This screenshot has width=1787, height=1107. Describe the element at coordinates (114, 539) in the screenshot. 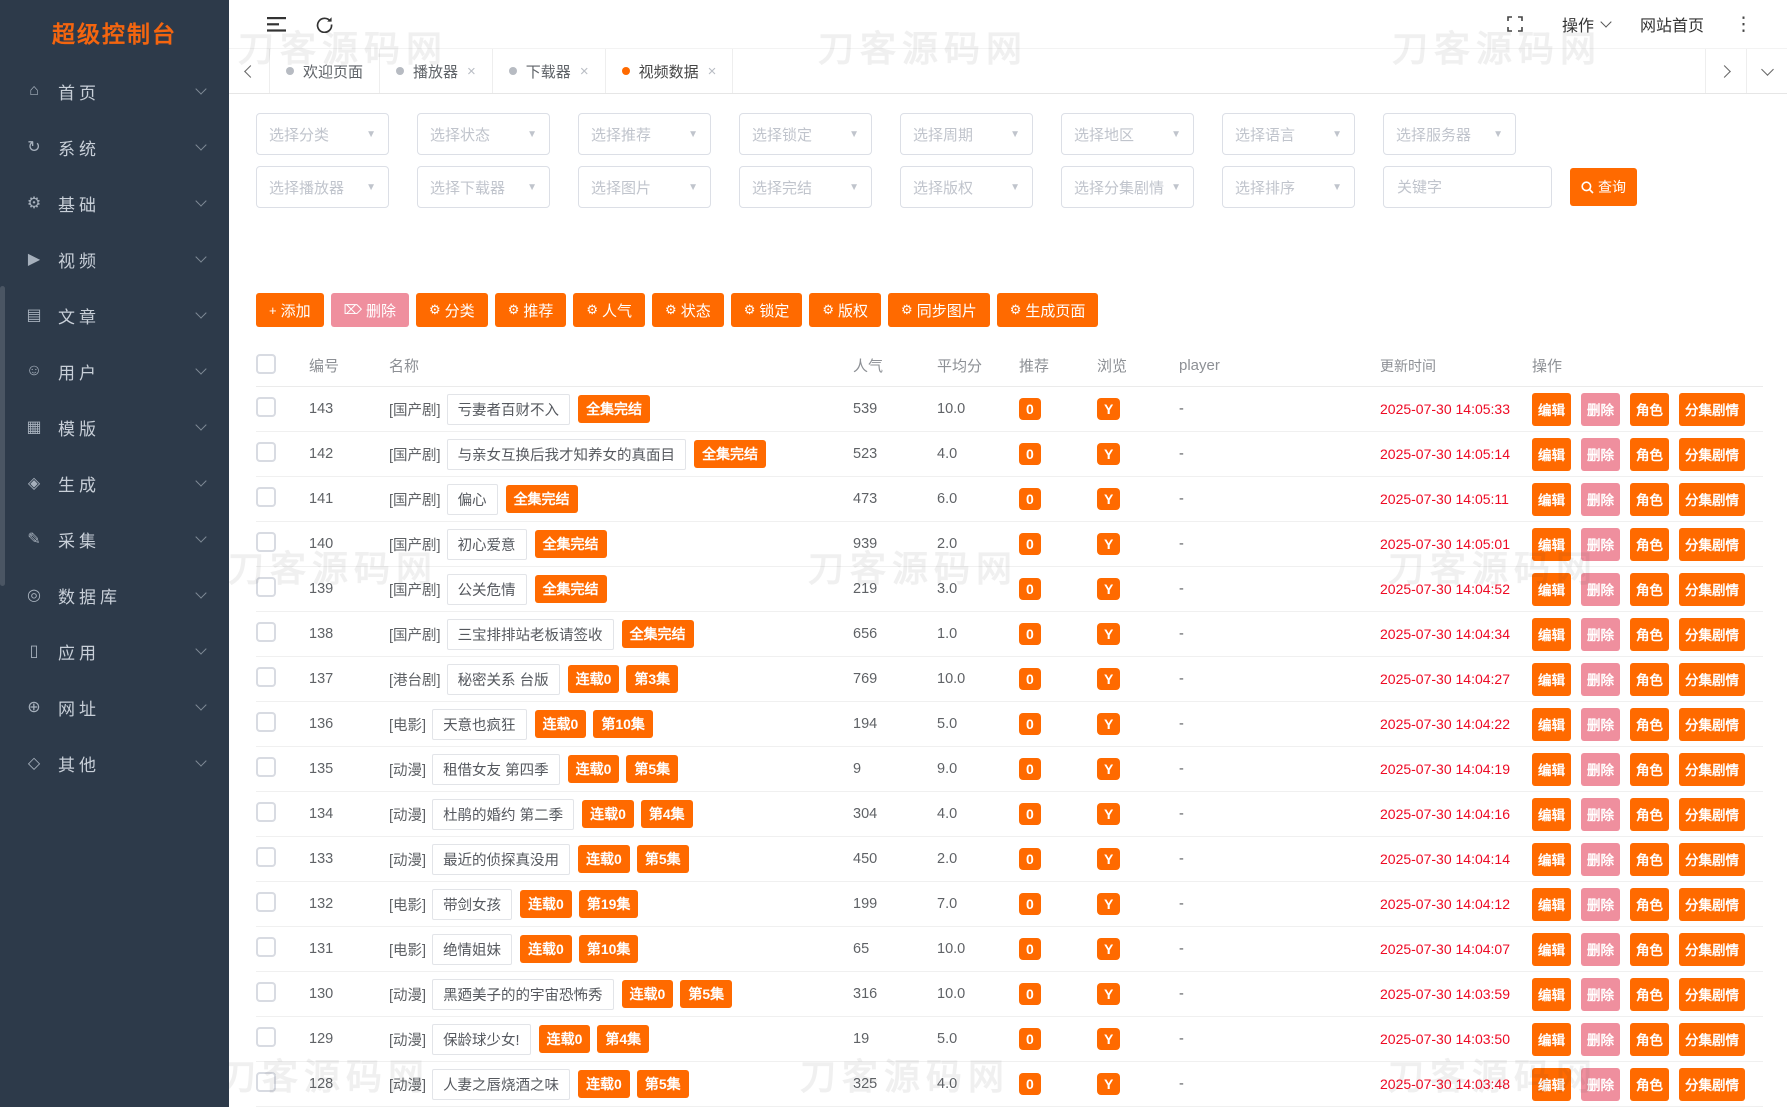

I see `sidebar-item: ✎ 采集` at that location.